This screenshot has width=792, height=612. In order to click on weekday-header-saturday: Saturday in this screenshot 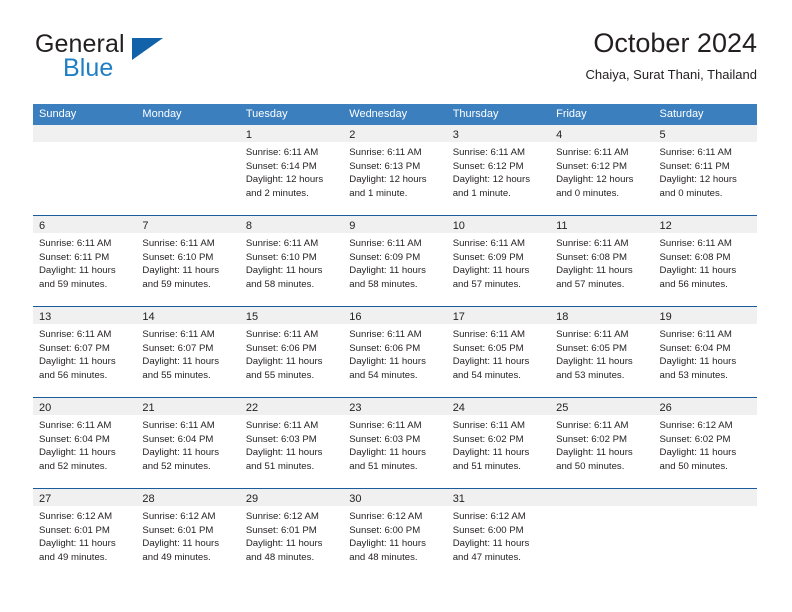, I will do `click(681, 114)`.